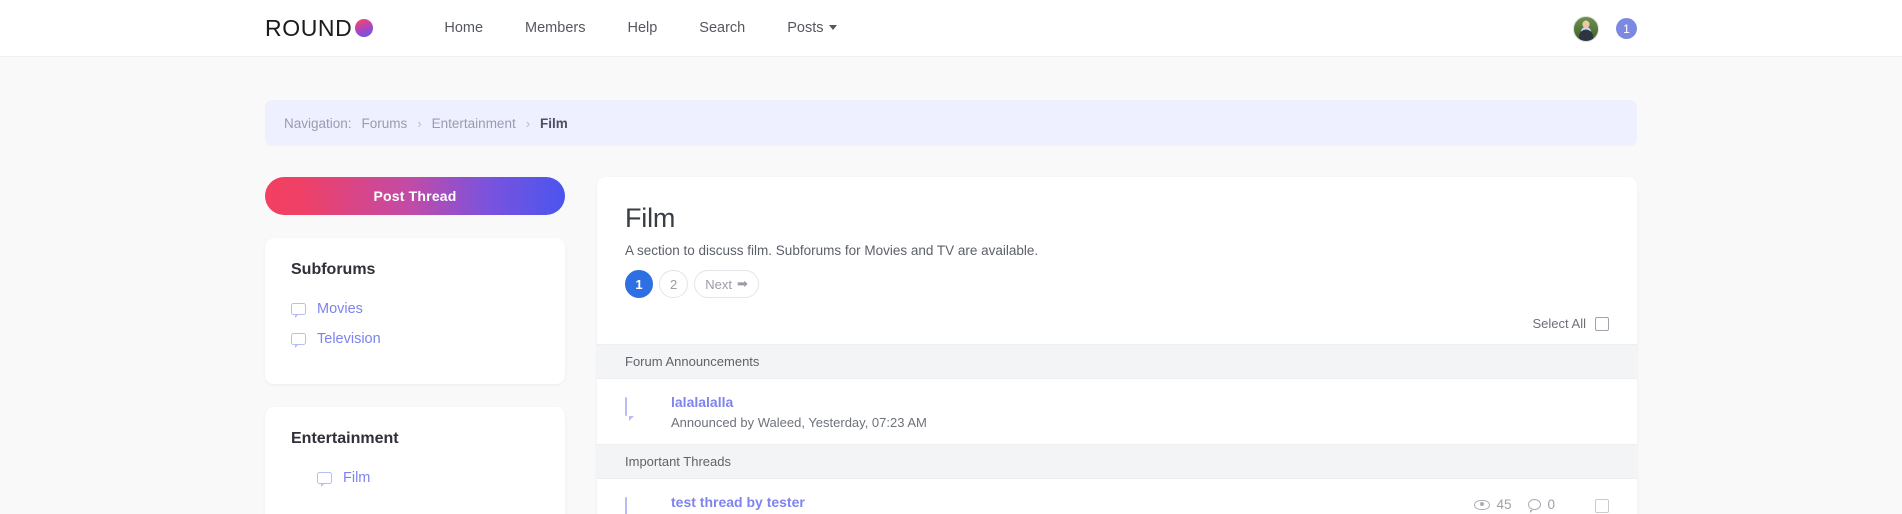 This screenshot has width=1902, height=514. I want to click on breadcrumb-item-forums: Forums, so click(385, 123).